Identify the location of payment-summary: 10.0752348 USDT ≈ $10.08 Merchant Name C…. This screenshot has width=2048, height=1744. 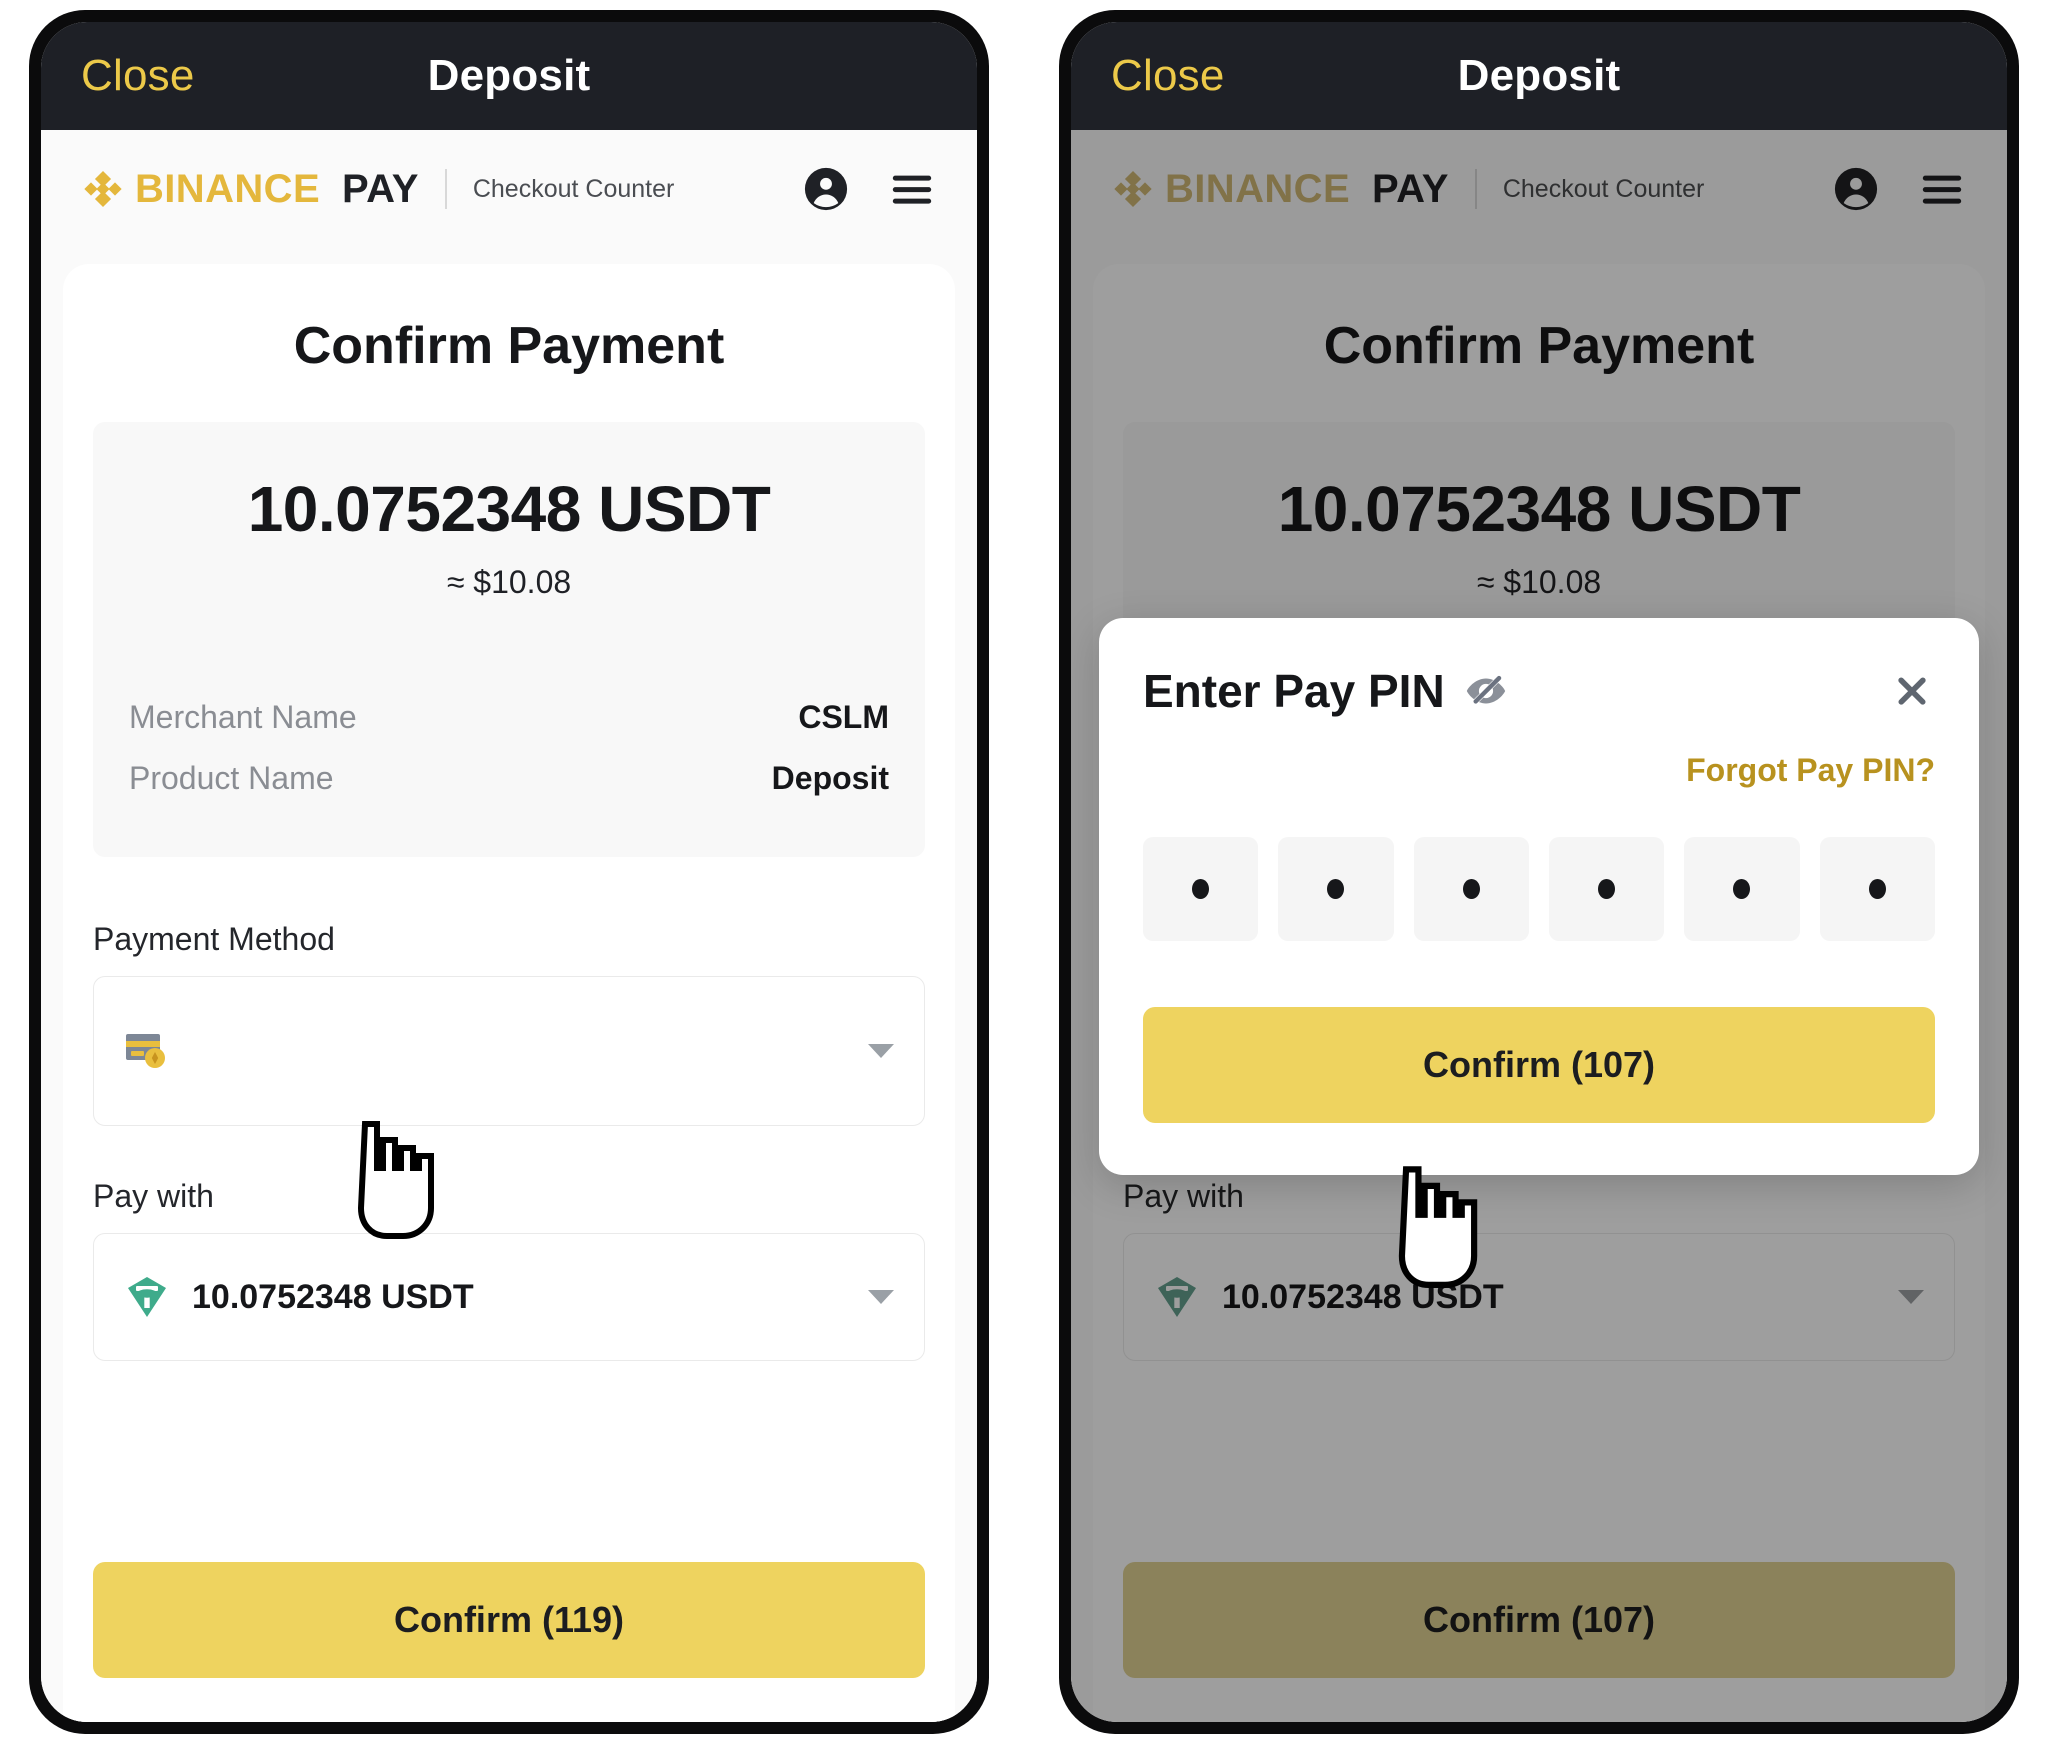
(509, 639).